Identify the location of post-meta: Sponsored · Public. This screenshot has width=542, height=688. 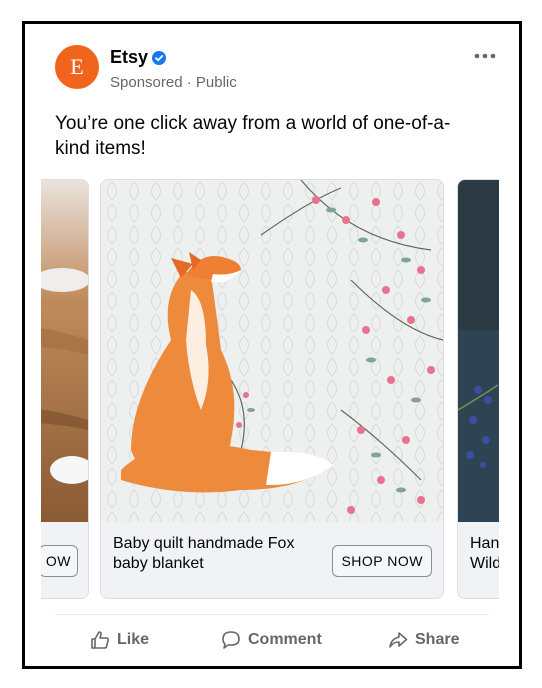
(173, 82).